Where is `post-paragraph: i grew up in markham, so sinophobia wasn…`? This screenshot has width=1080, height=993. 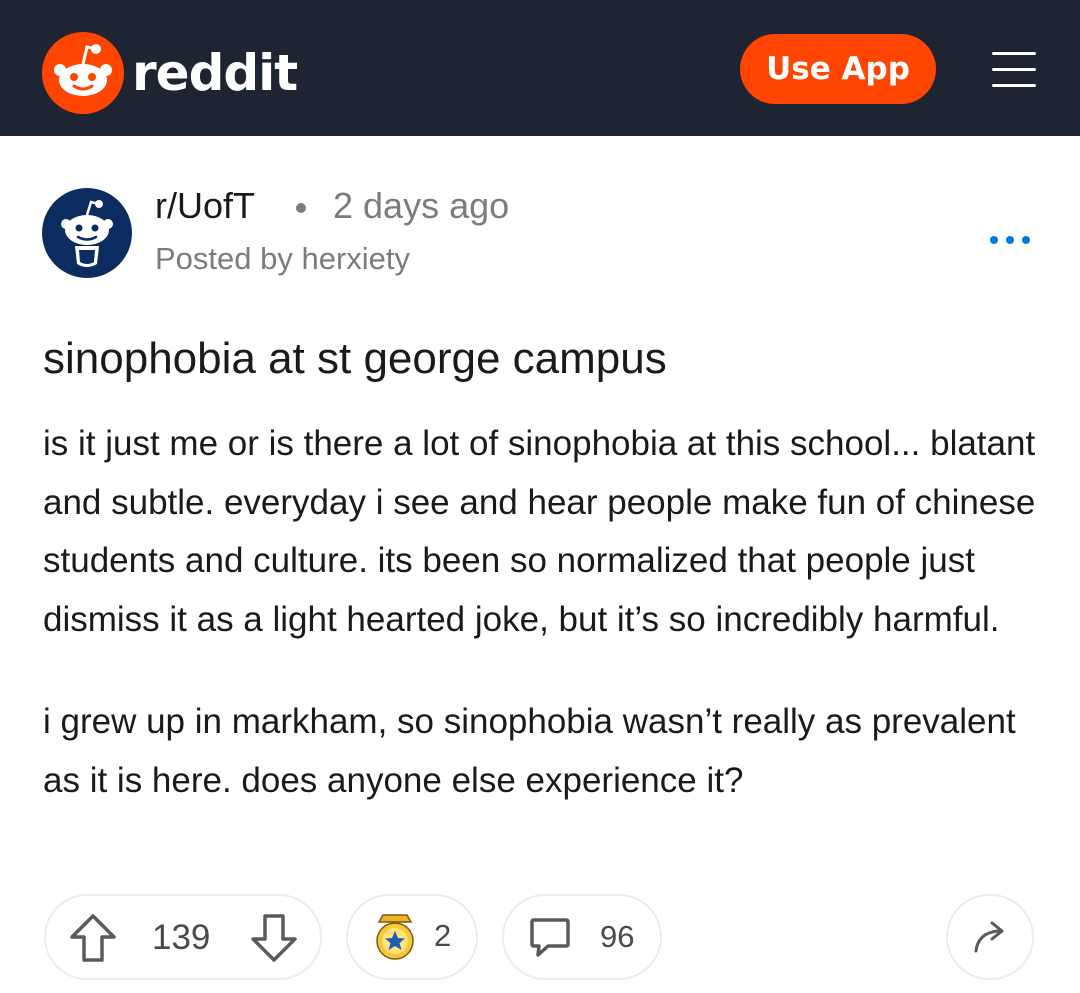 post-paragraph: i grew up in markham, so sinophobia wasn… is located at coordinates (529, 751).